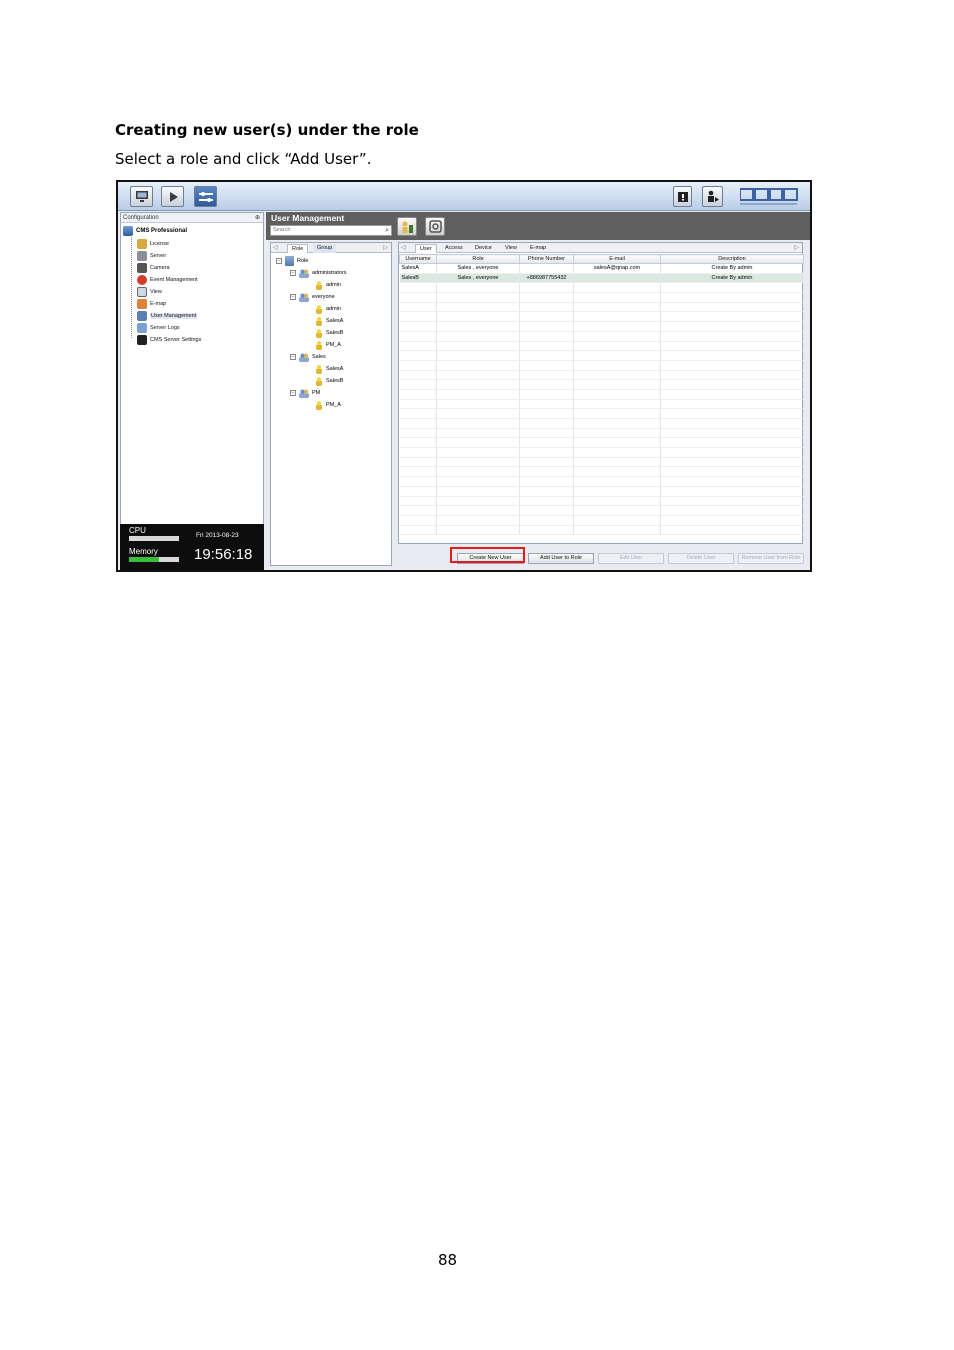  I want to click on tab-view: View, so click(511, 248).